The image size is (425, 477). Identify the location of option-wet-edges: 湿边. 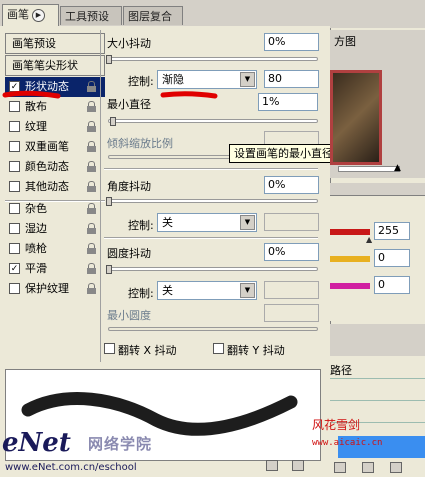
(55, 229).